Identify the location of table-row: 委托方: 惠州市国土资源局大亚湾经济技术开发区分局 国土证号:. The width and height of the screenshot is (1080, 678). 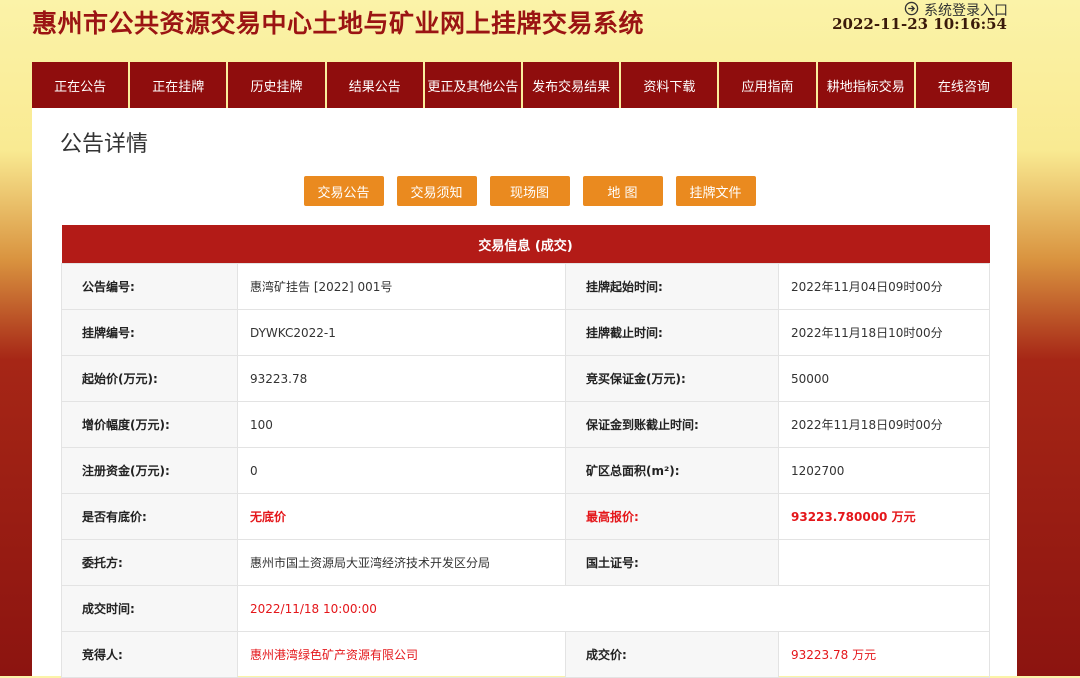
(526, 562).